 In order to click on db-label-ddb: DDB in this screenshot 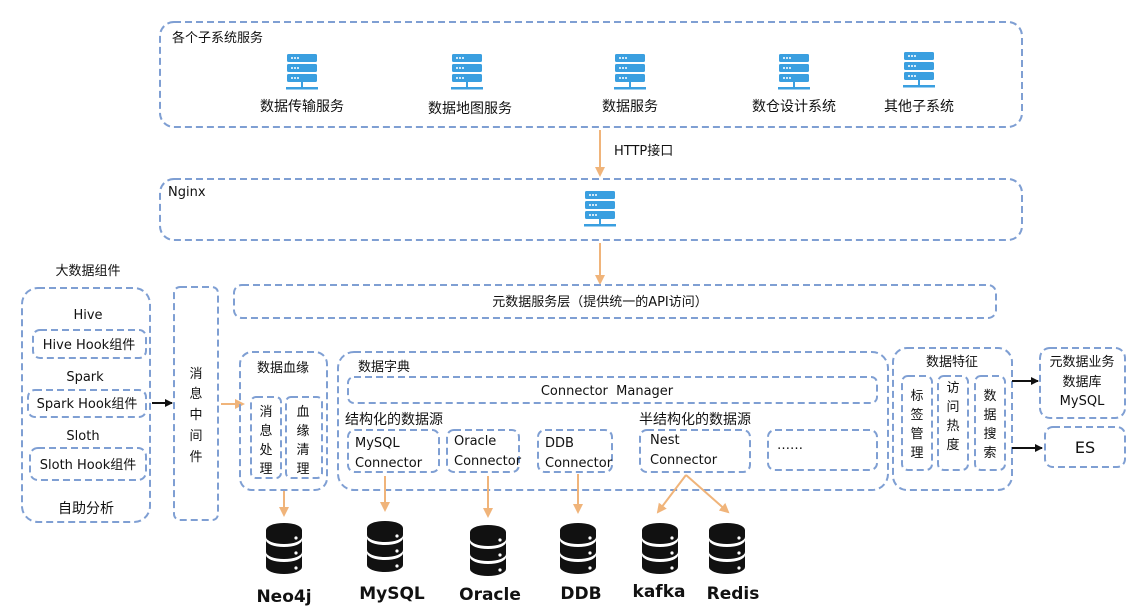, I will do `click(580, 594)`.